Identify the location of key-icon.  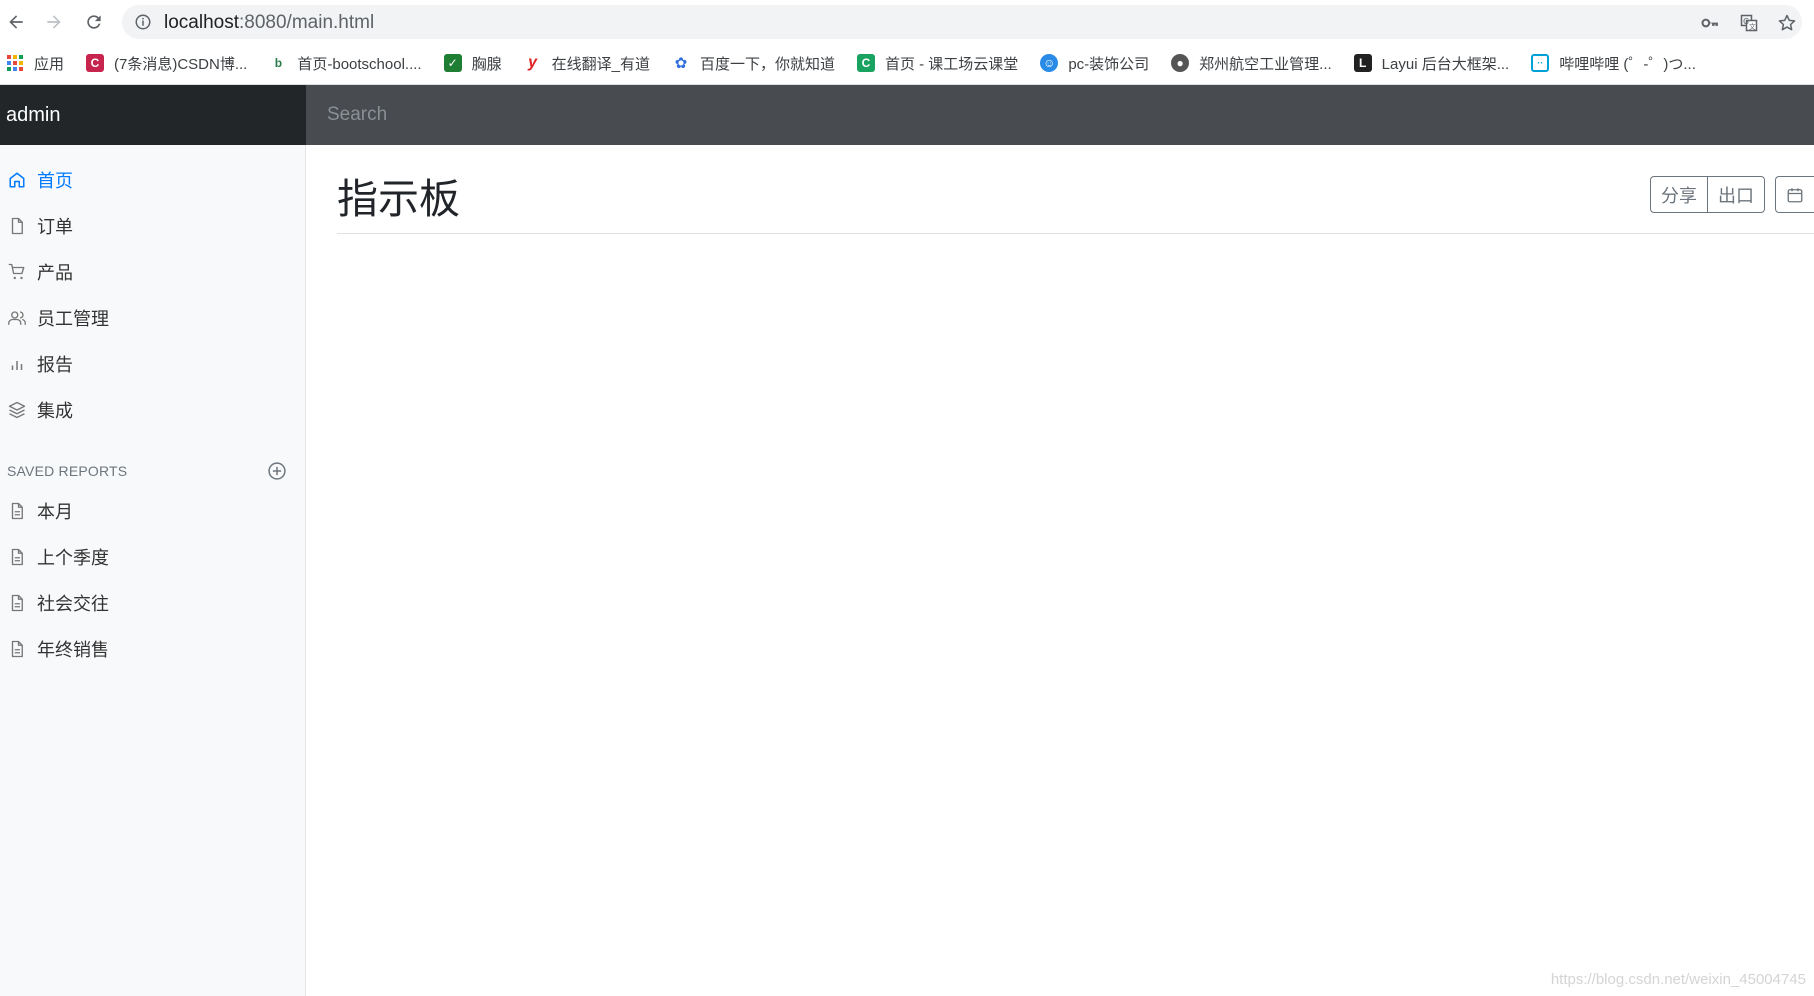
(1710, 23).